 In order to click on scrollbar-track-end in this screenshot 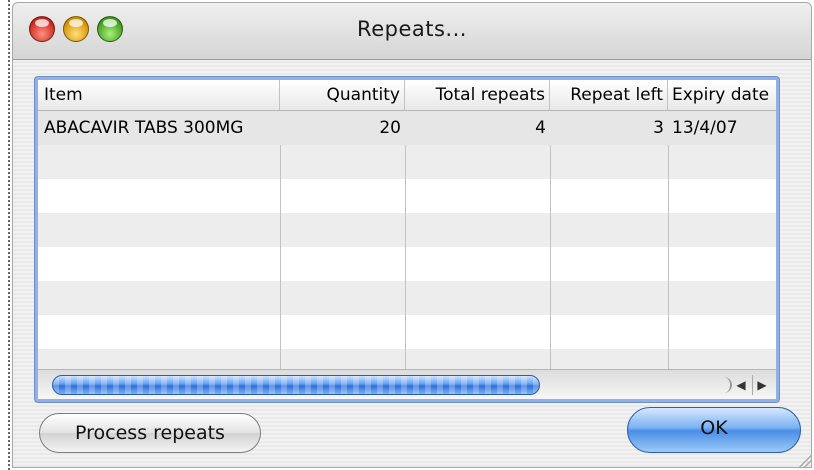, I will do `click(725, 385)`.